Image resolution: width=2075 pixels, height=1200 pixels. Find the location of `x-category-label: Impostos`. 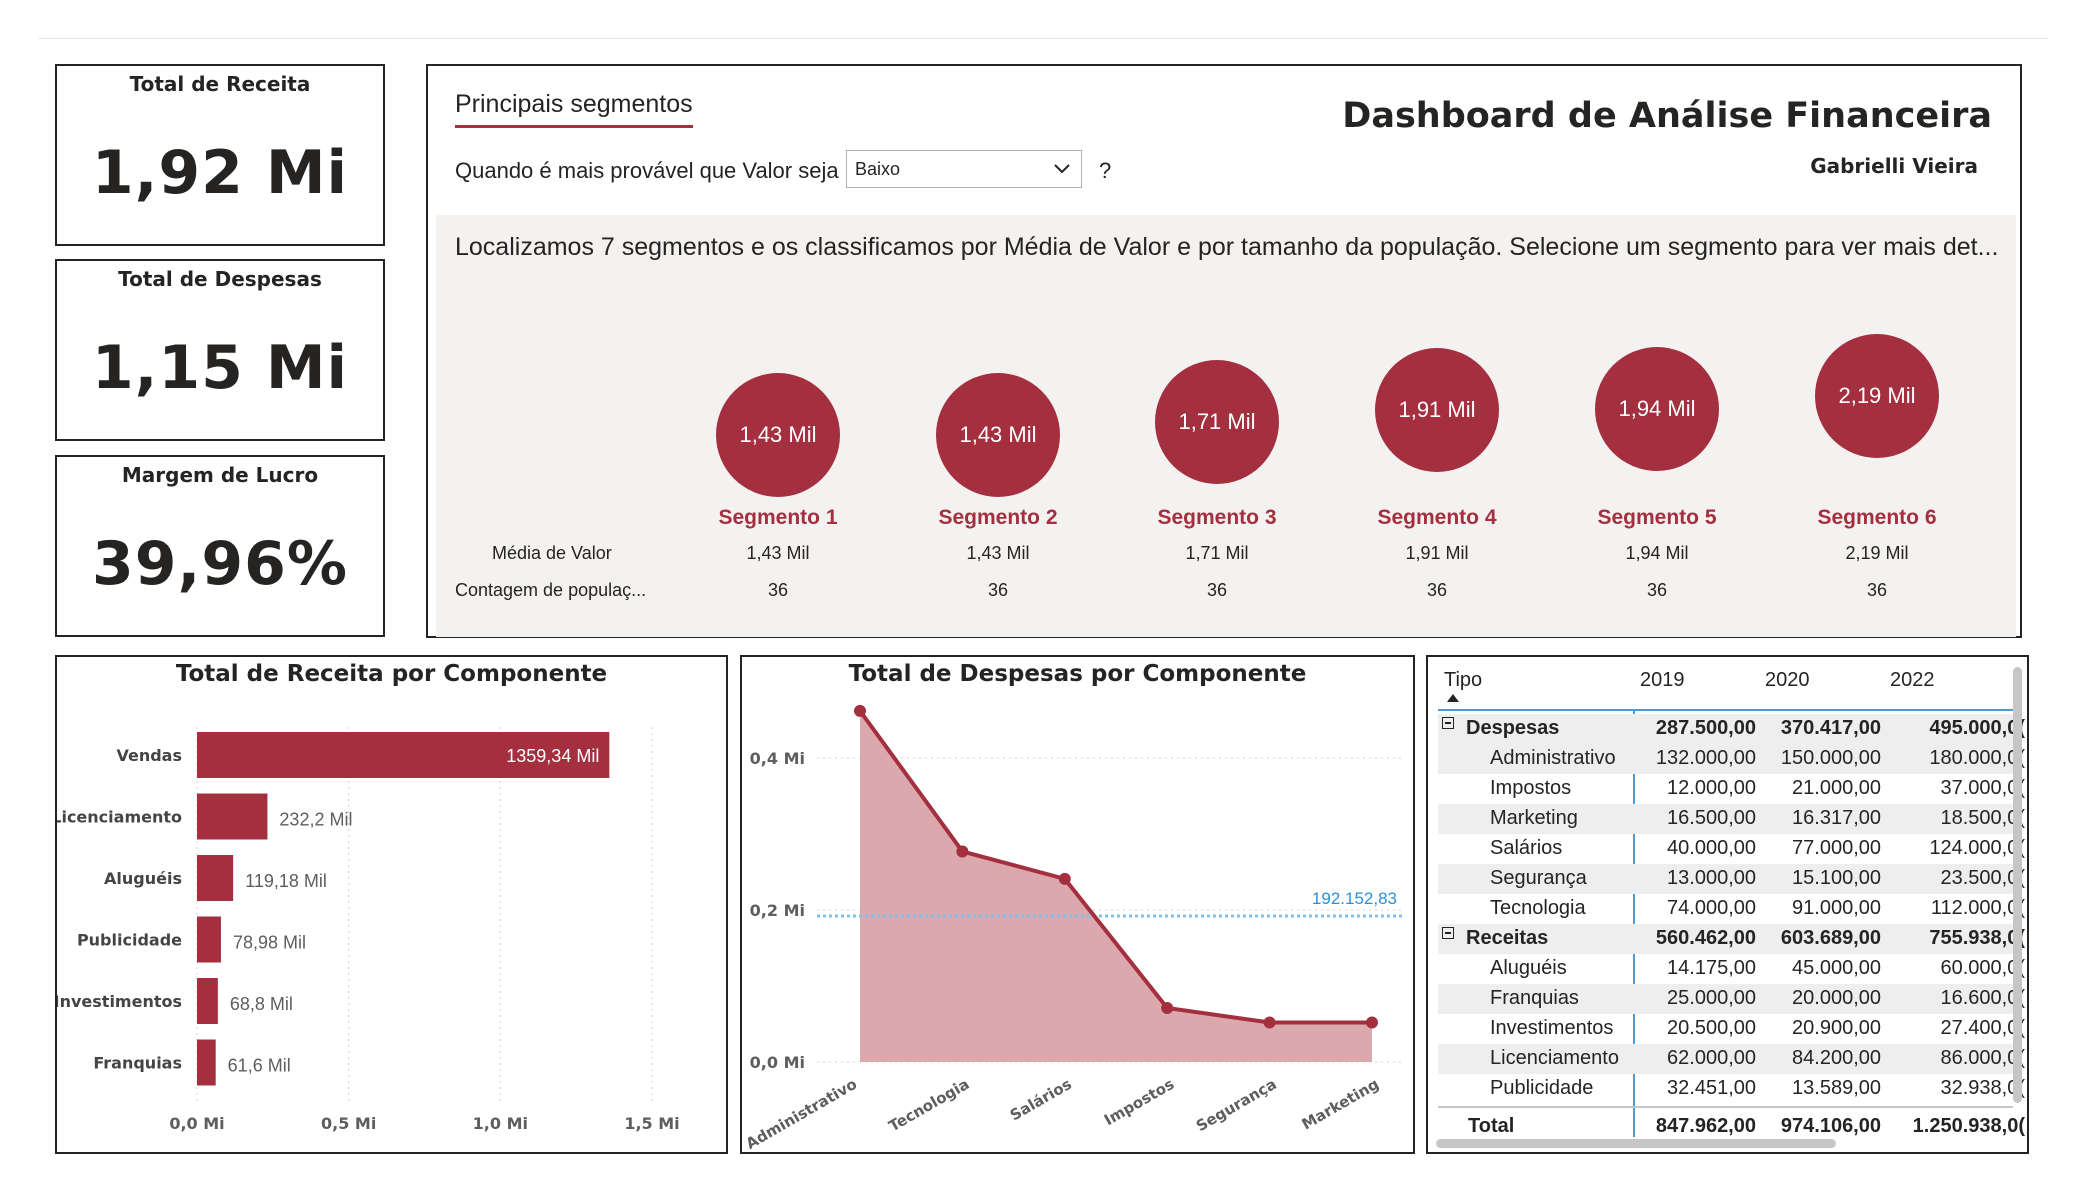

x-category-label: Impostos is located at coordinates (1139, 1102).